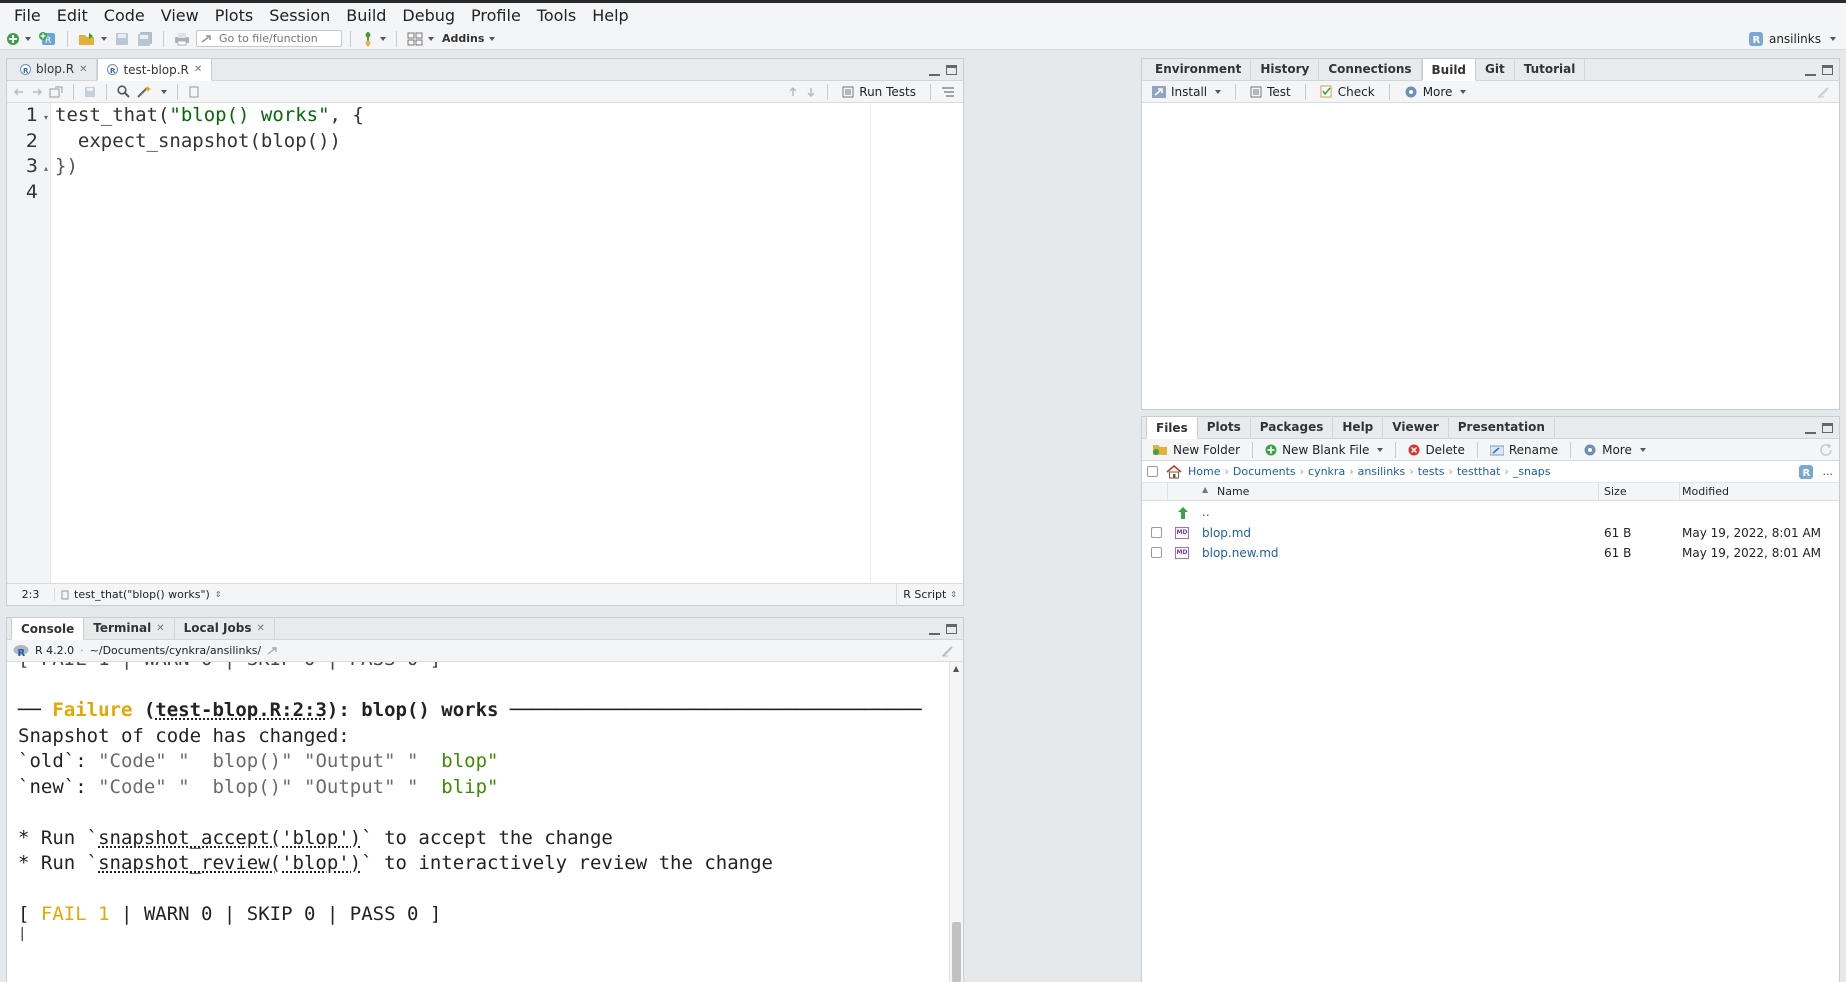  I want to click on menu-view: View, so click(180, 15).